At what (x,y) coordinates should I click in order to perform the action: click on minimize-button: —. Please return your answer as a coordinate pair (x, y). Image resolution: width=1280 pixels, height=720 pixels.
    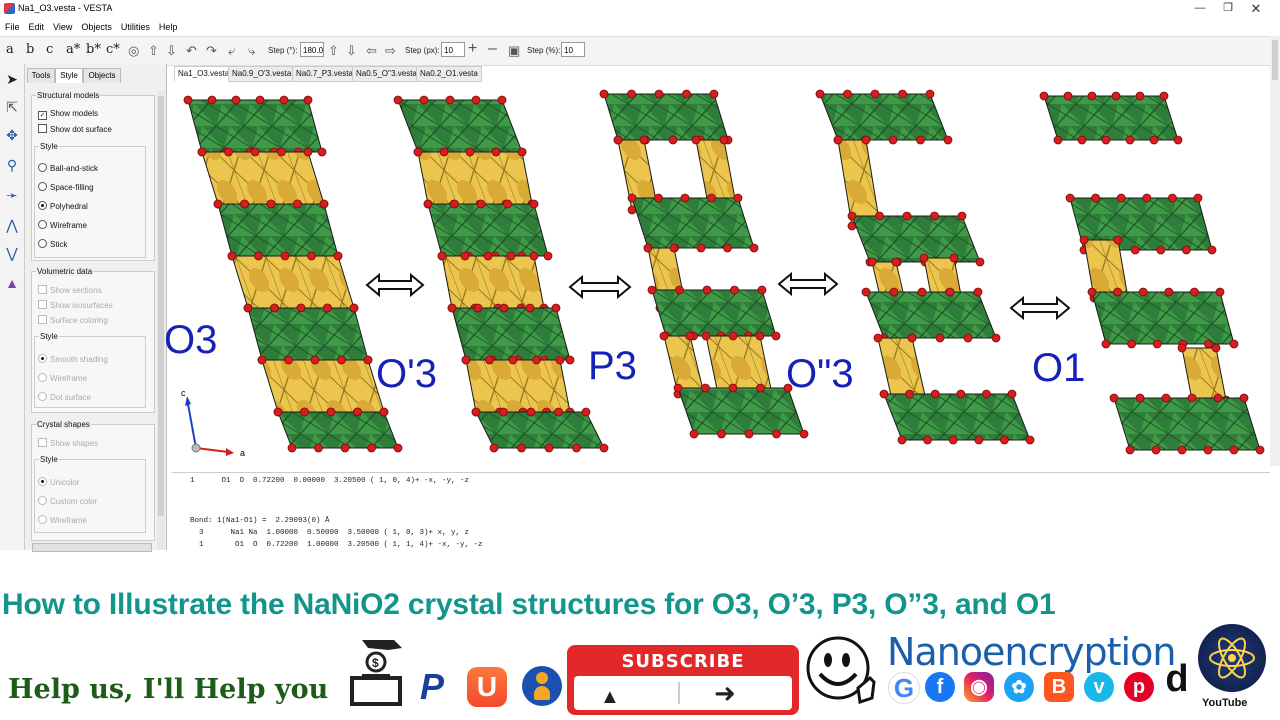
    Looking at the image, I should click on (1200, 9).